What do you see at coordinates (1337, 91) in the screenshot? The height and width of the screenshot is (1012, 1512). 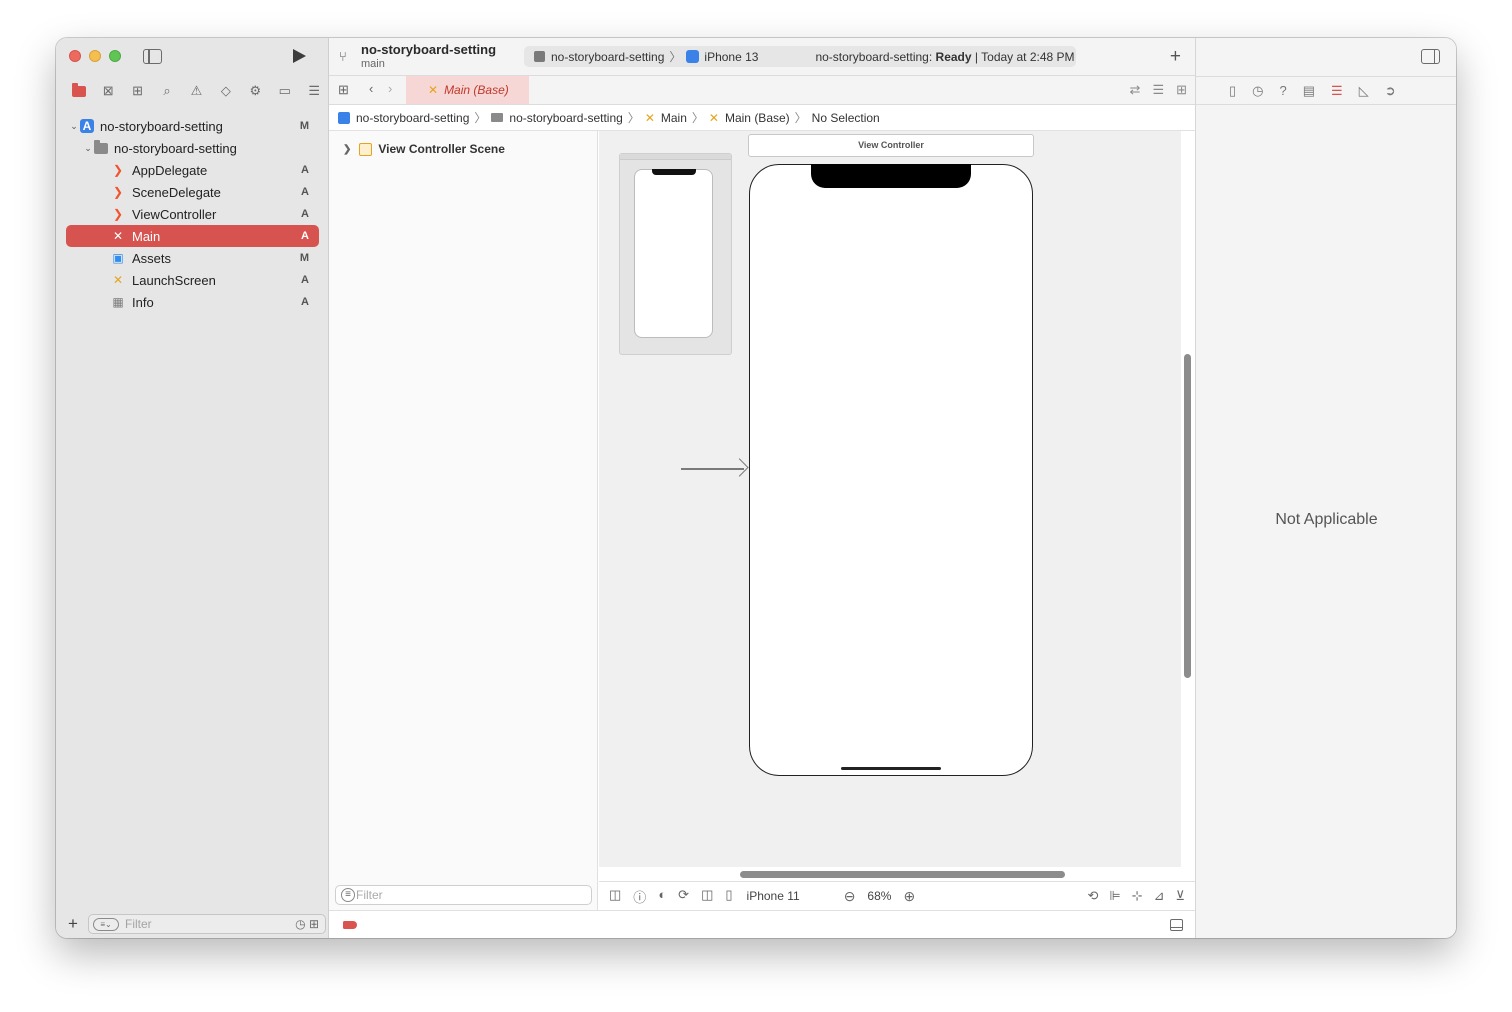 I see `attributes-inspector-icon: ☰` at bounding box center [1337, 91].